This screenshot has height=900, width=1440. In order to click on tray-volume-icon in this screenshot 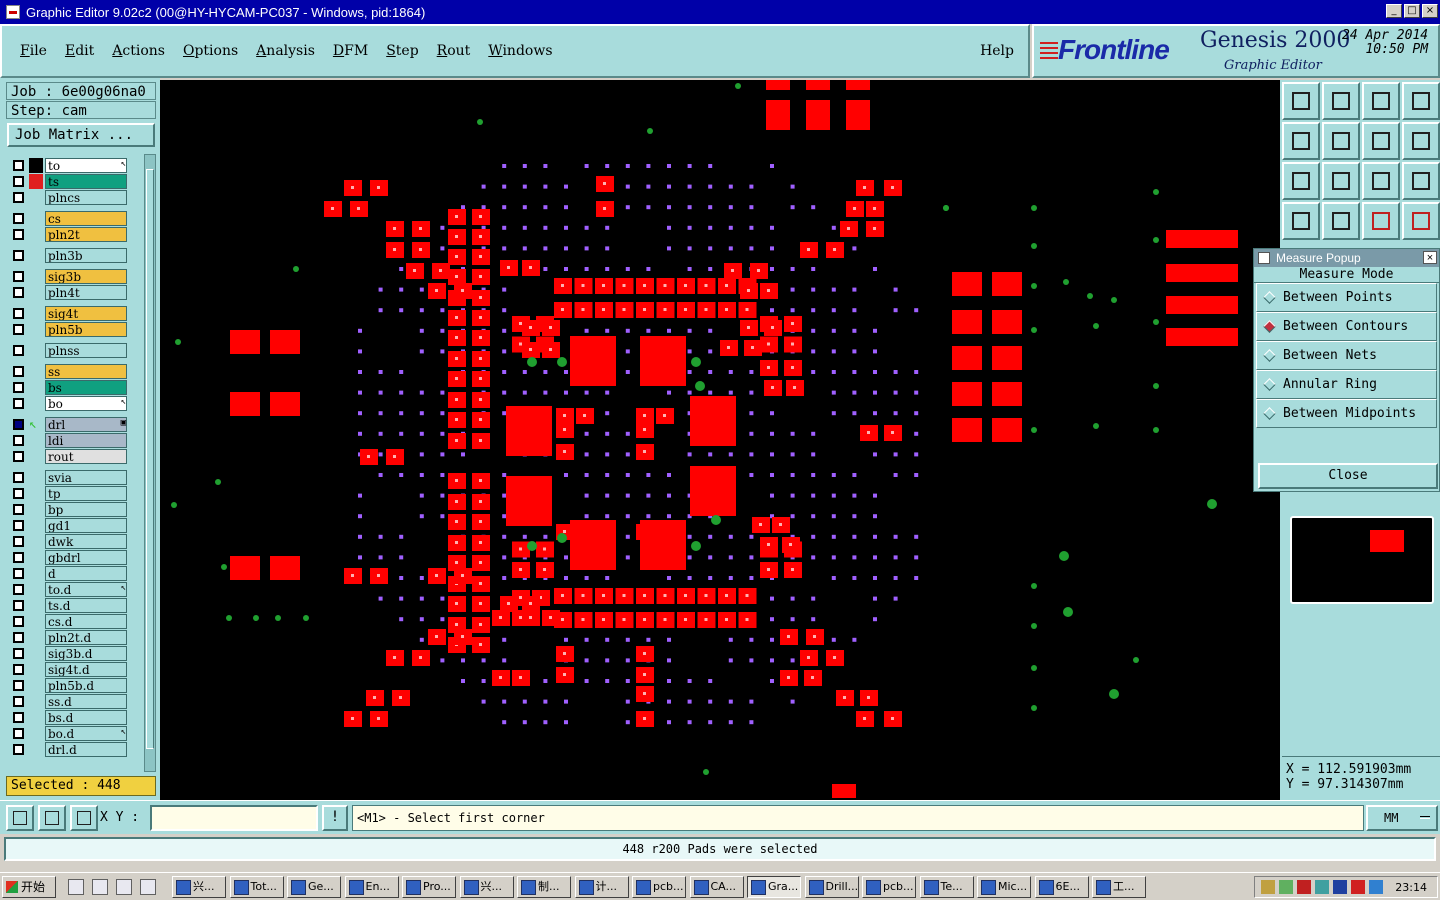, I will do `click(1376, 887)`.